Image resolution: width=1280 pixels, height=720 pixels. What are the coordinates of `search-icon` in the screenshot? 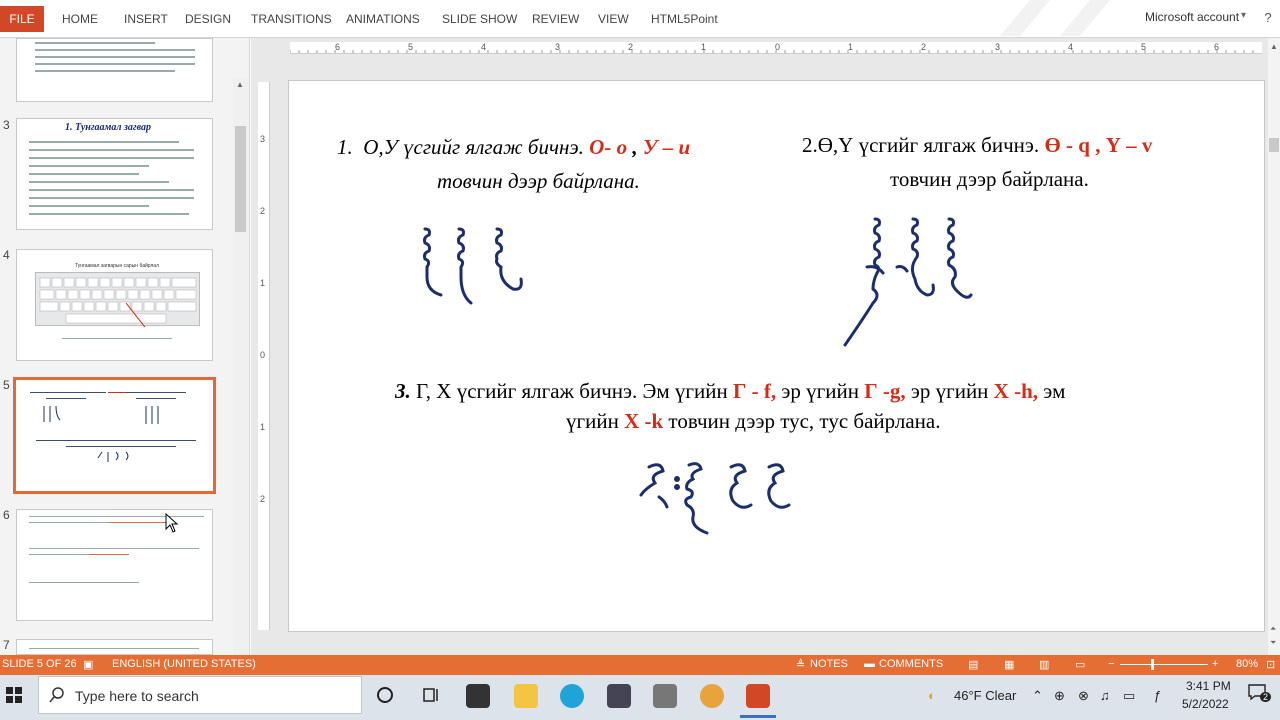 It's located at (56, 695).